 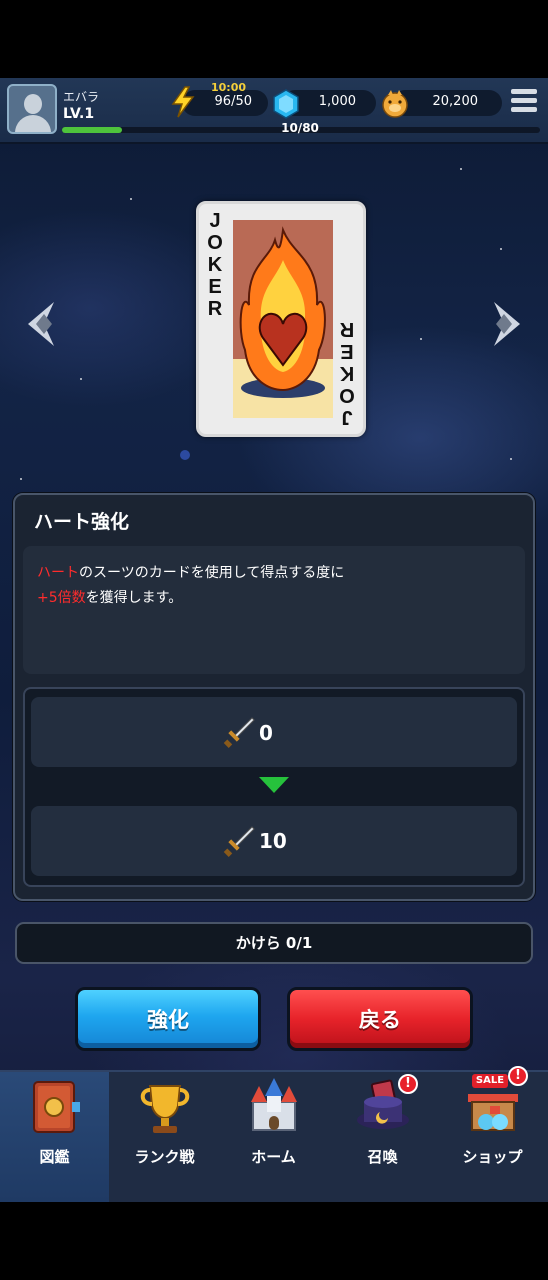 I want to click on joker-card: JOKER JOKER, so click(x=281, y=319).